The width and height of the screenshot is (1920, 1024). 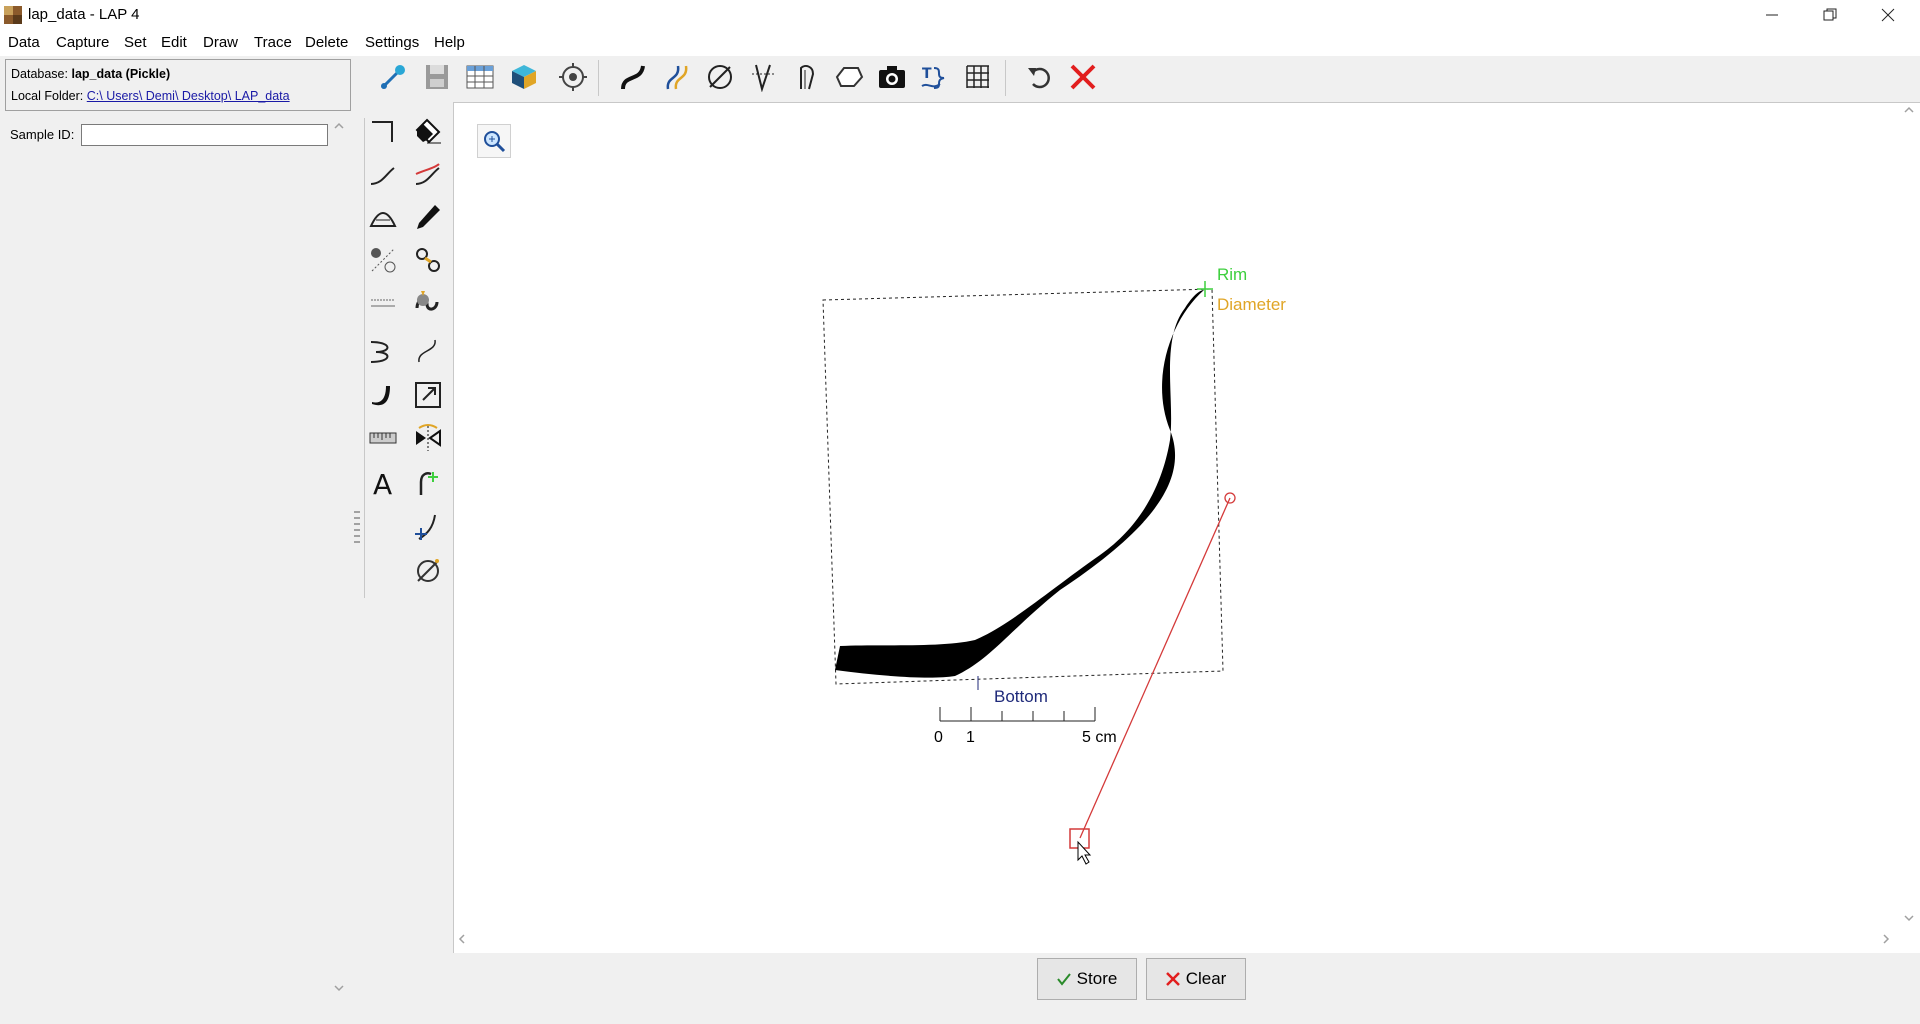 I want to click on sherd-profile, so click(x=1019, y=484).